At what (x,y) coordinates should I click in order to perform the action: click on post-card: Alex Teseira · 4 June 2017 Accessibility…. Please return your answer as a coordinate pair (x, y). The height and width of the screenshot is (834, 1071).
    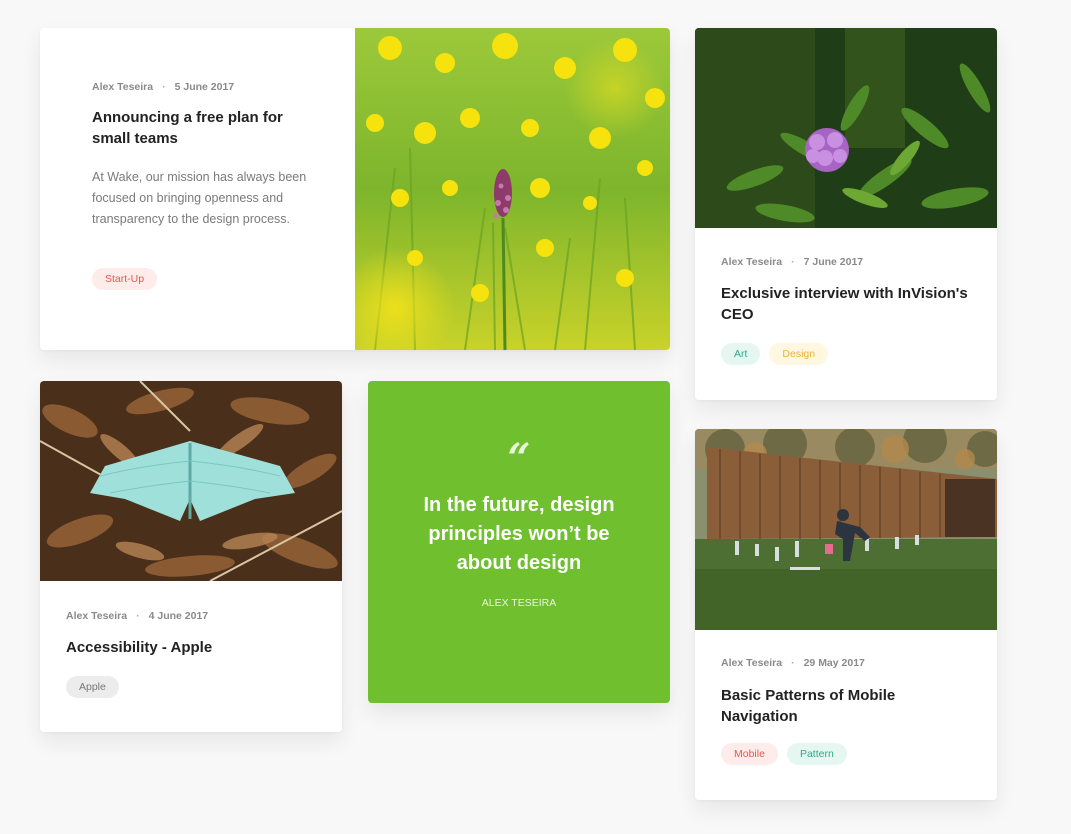
    Looking at the image, I should click on (191, 556).